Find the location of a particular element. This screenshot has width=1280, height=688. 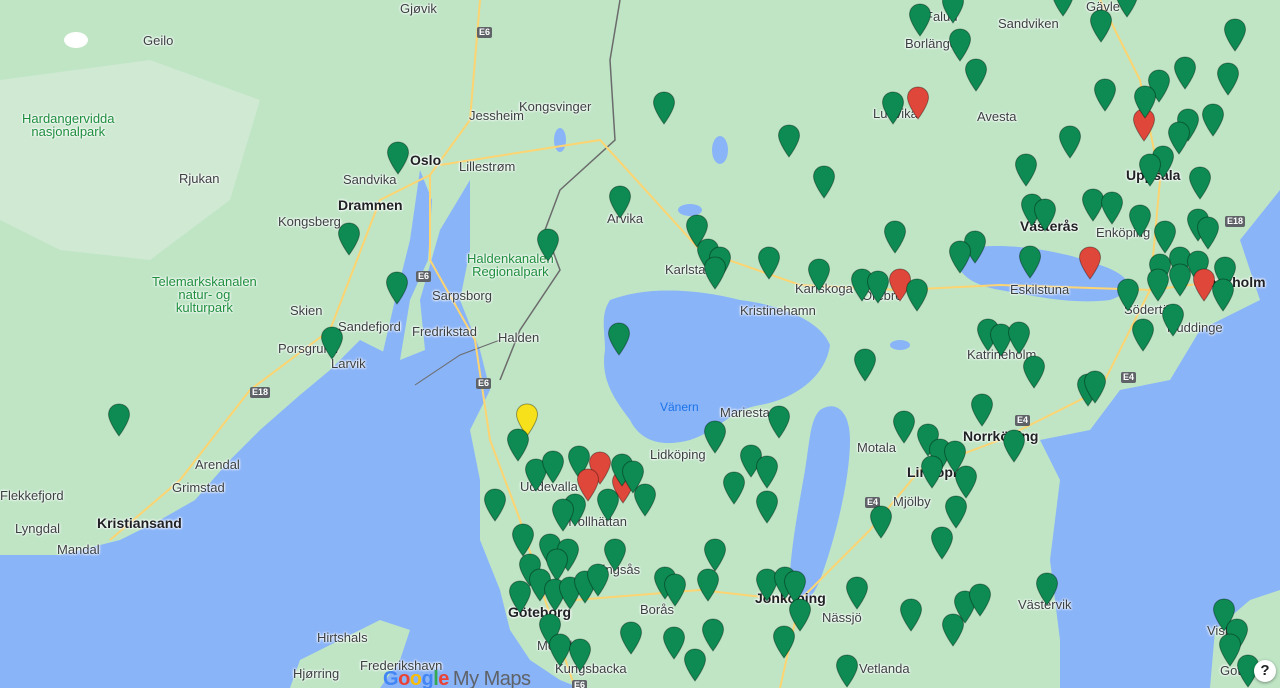

place-label: Jessheim is located at coordinates (496, 115).